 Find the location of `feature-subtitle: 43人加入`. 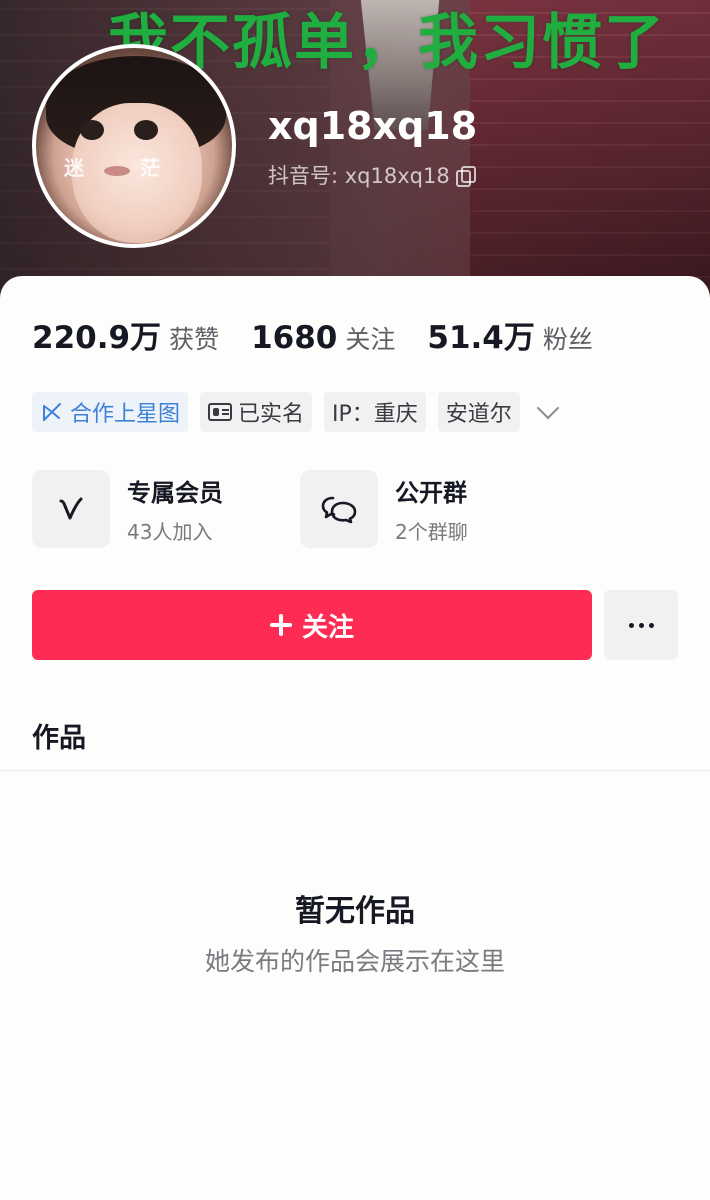

feature-subtitle: 43人加入 is located at coordinates (170, 532).